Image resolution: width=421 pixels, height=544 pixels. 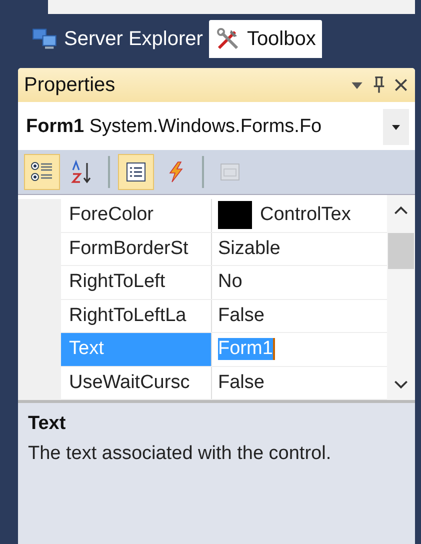 I want to click on property-value: Sizable, so click(x=249, y=249).